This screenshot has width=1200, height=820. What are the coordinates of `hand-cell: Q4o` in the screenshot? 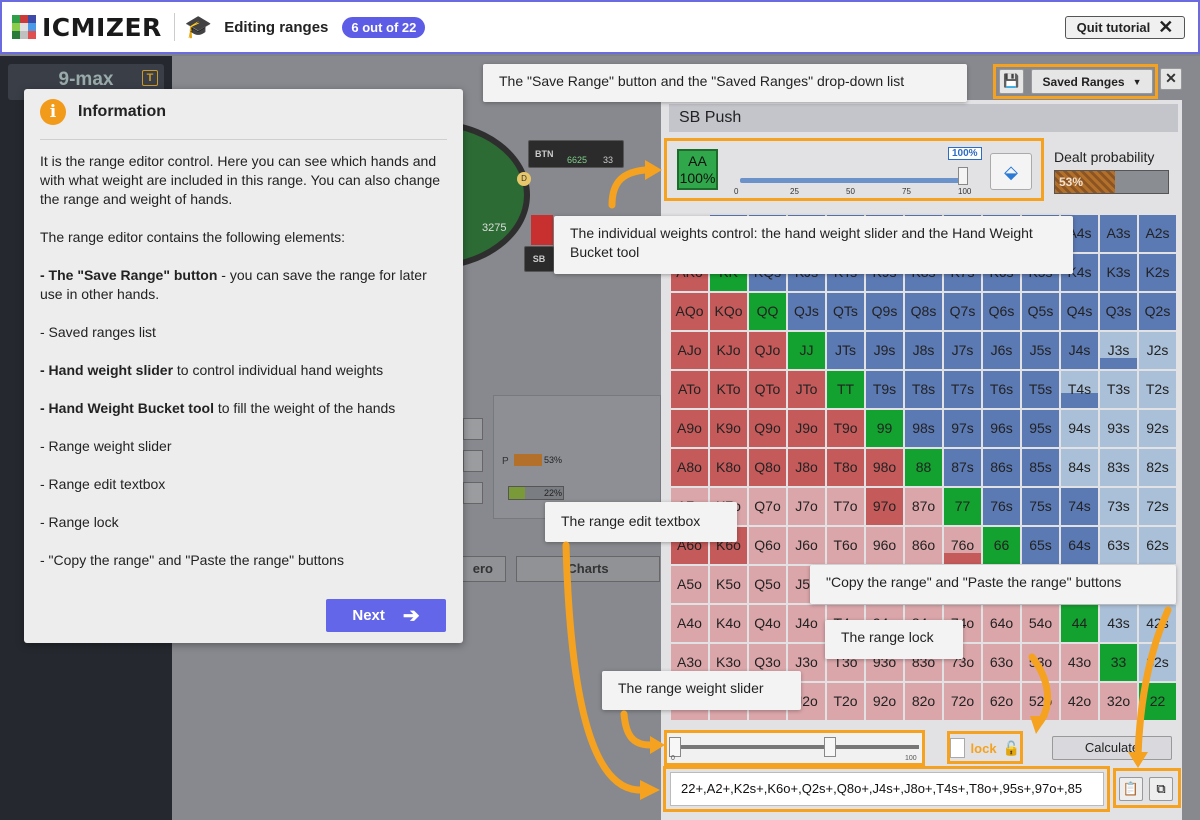 It's located at (767, 623).